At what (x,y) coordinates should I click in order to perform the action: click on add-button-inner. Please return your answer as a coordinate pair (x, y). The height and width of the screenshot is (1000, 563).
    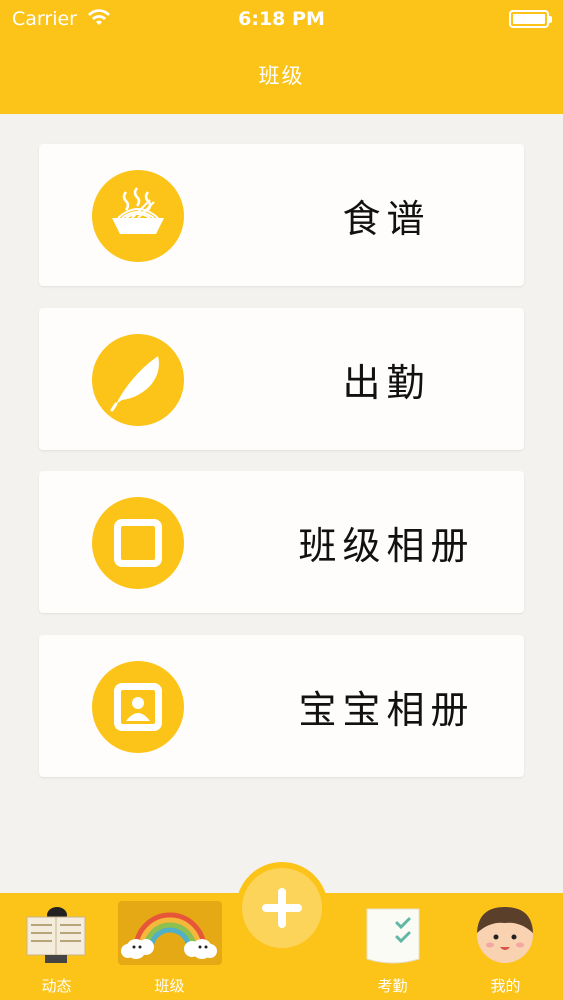
    Looking at the image, I should click on (282, 908).